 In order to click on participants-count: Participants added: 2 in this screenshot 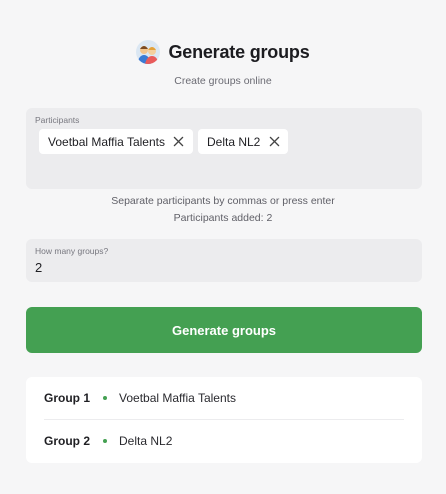, I will do `click(223, 218)`.